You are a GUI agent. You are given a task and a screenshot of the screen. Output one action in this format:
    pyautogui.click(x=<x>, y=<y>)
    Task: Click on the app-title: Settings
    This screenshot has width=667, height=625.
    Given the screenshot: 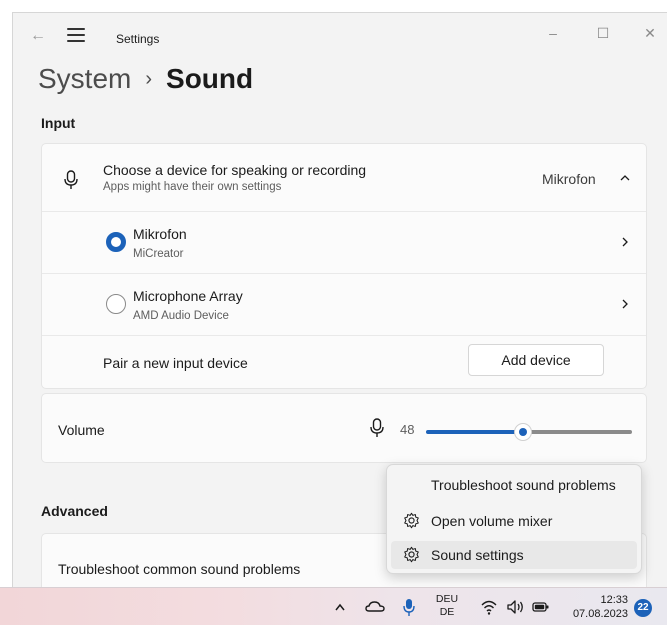 What is the action you would take?
    pyautogui.click(x=138, y=39)
    